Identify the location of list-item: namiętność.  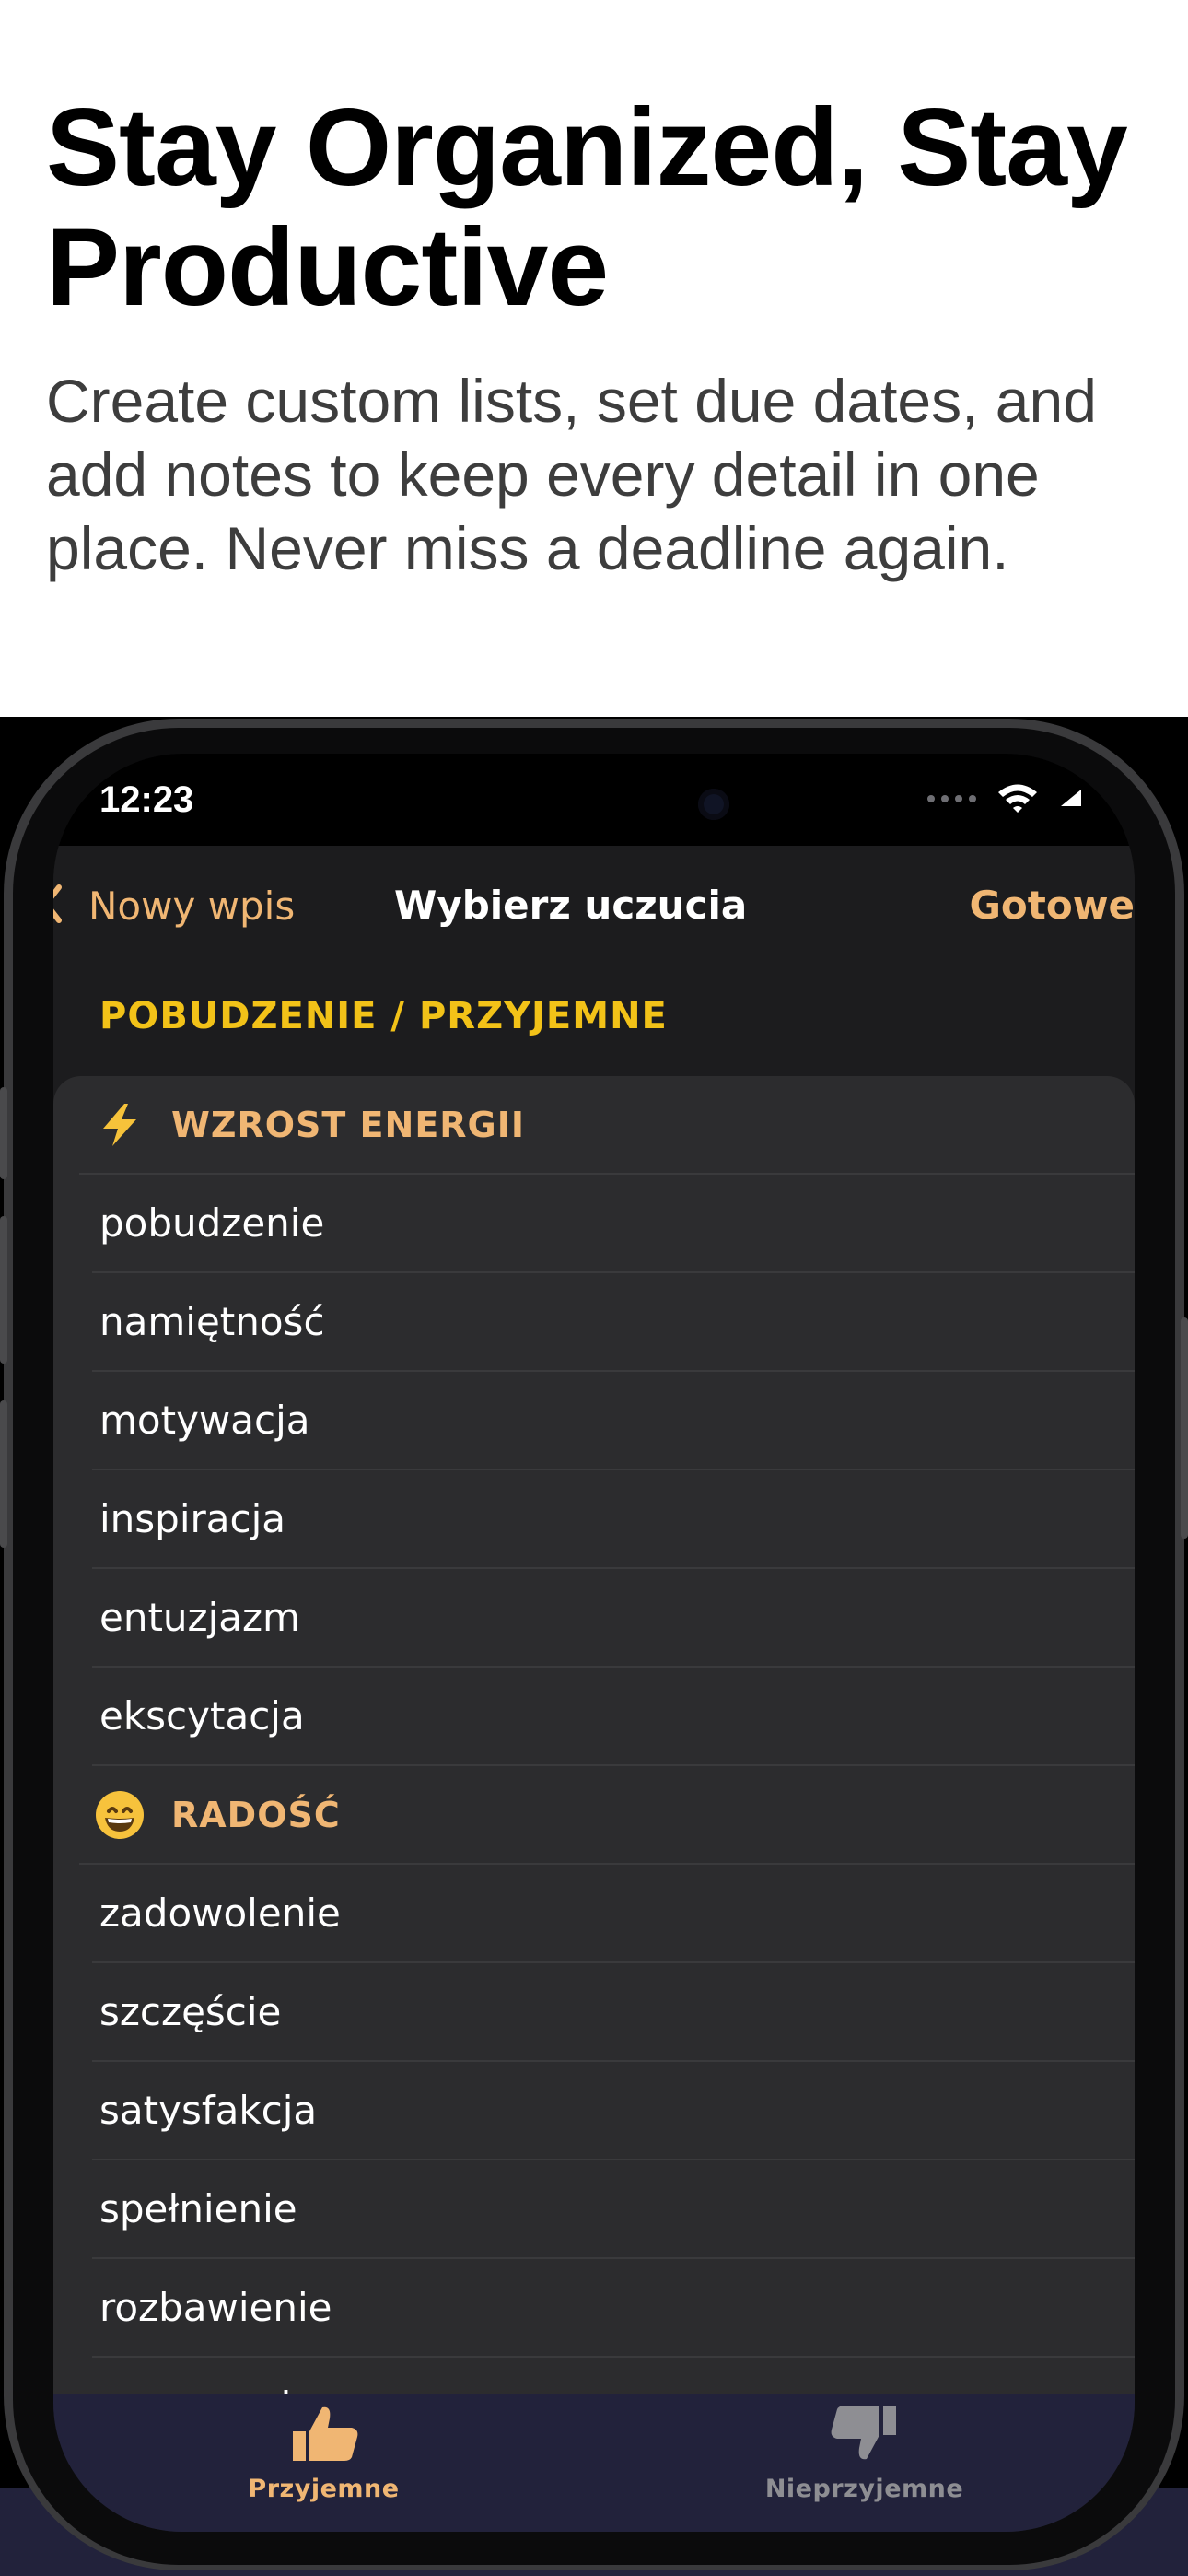
(613, 1322).